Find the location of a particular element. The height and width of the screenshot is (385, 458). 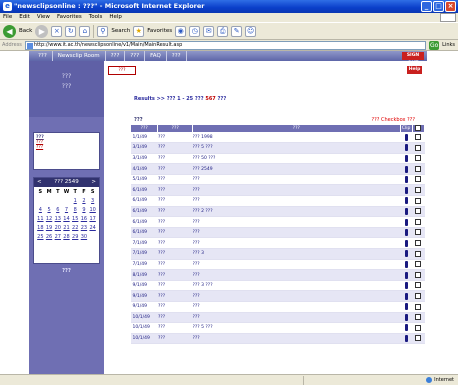

calendar-day: 6 is located at coordinates (57, 210).